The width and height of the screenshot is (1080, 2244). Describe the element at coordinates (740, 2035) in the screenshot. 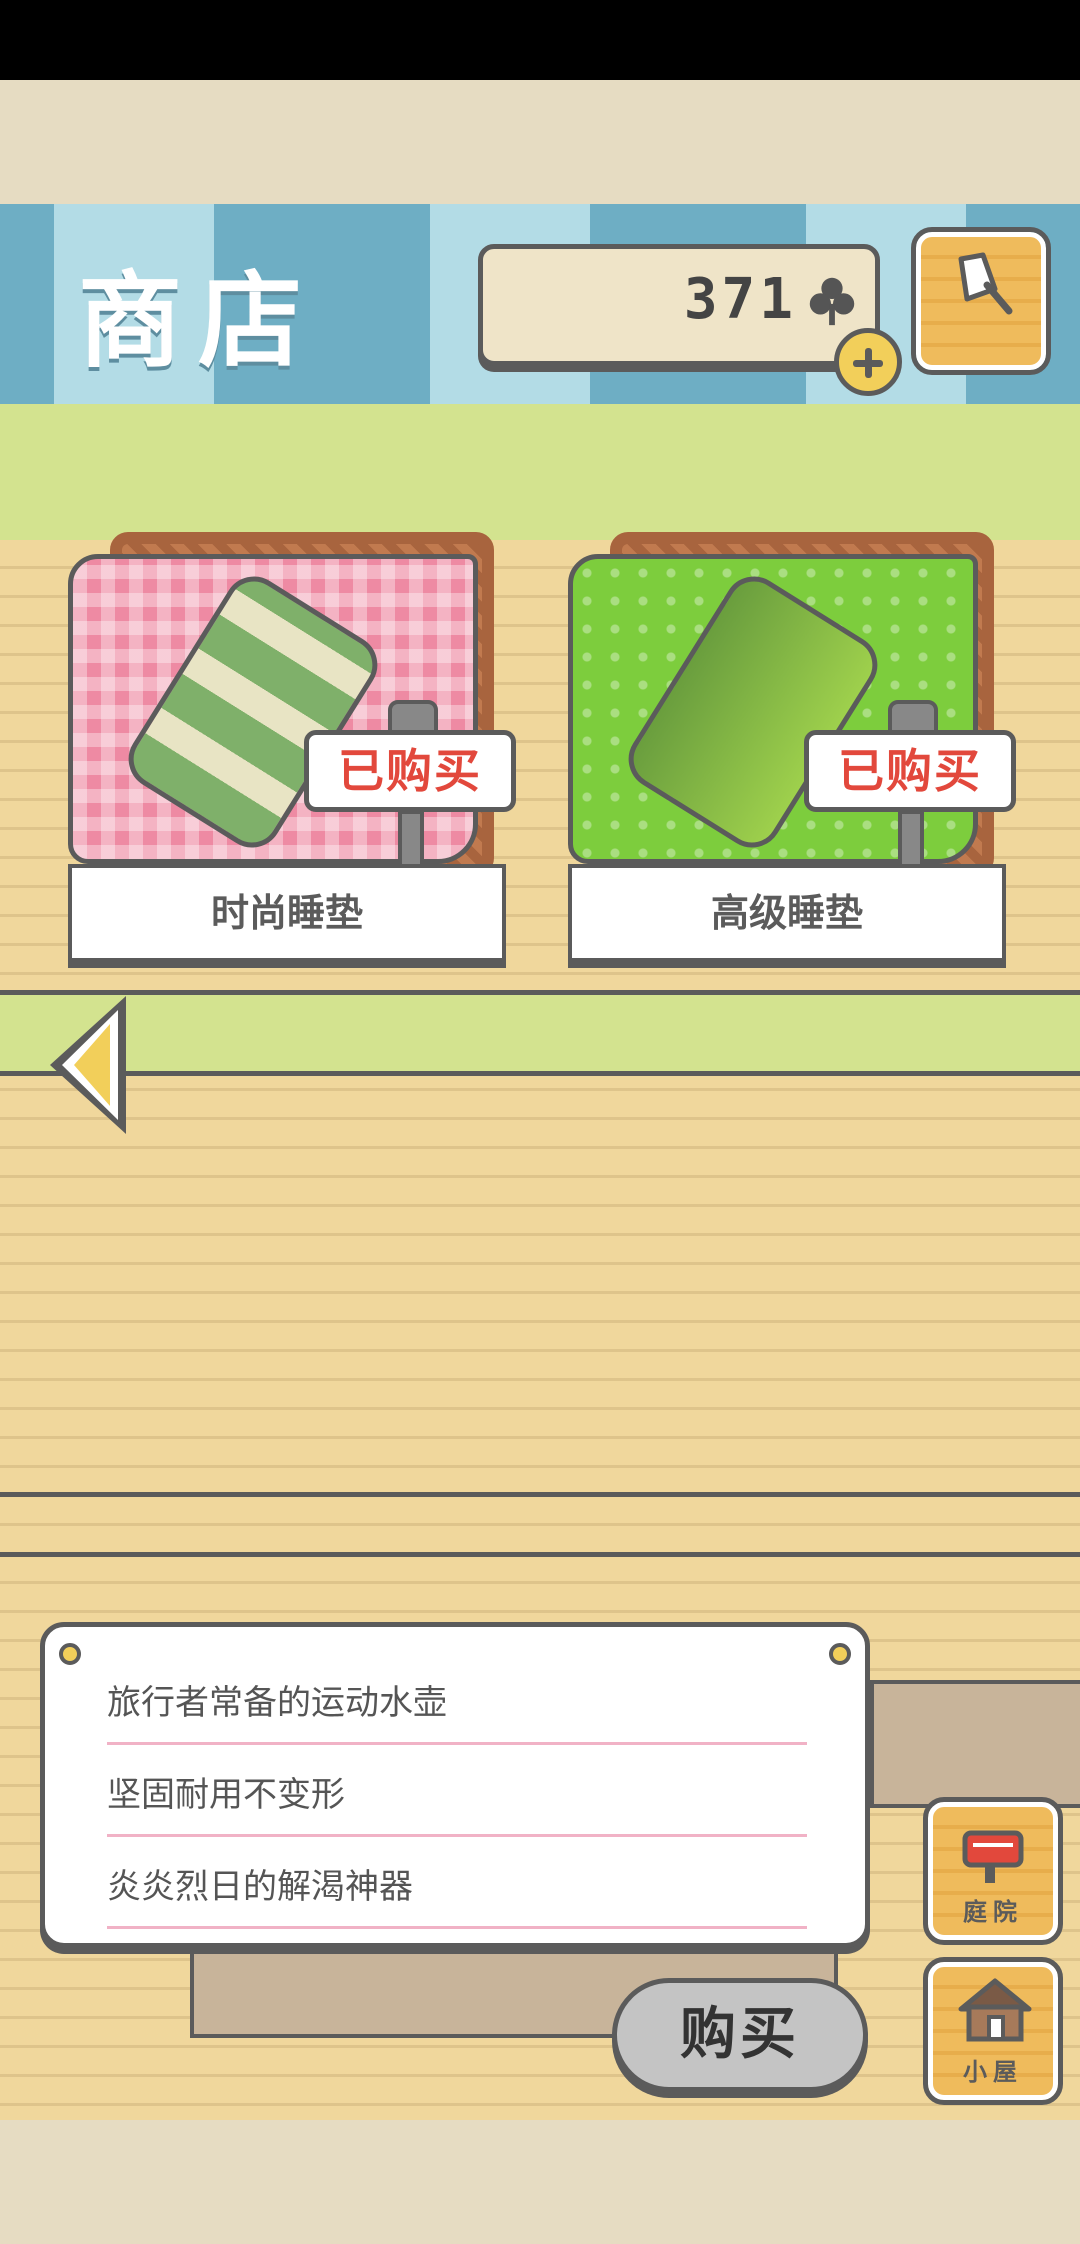

I see `buy-button: 购买` at that location.